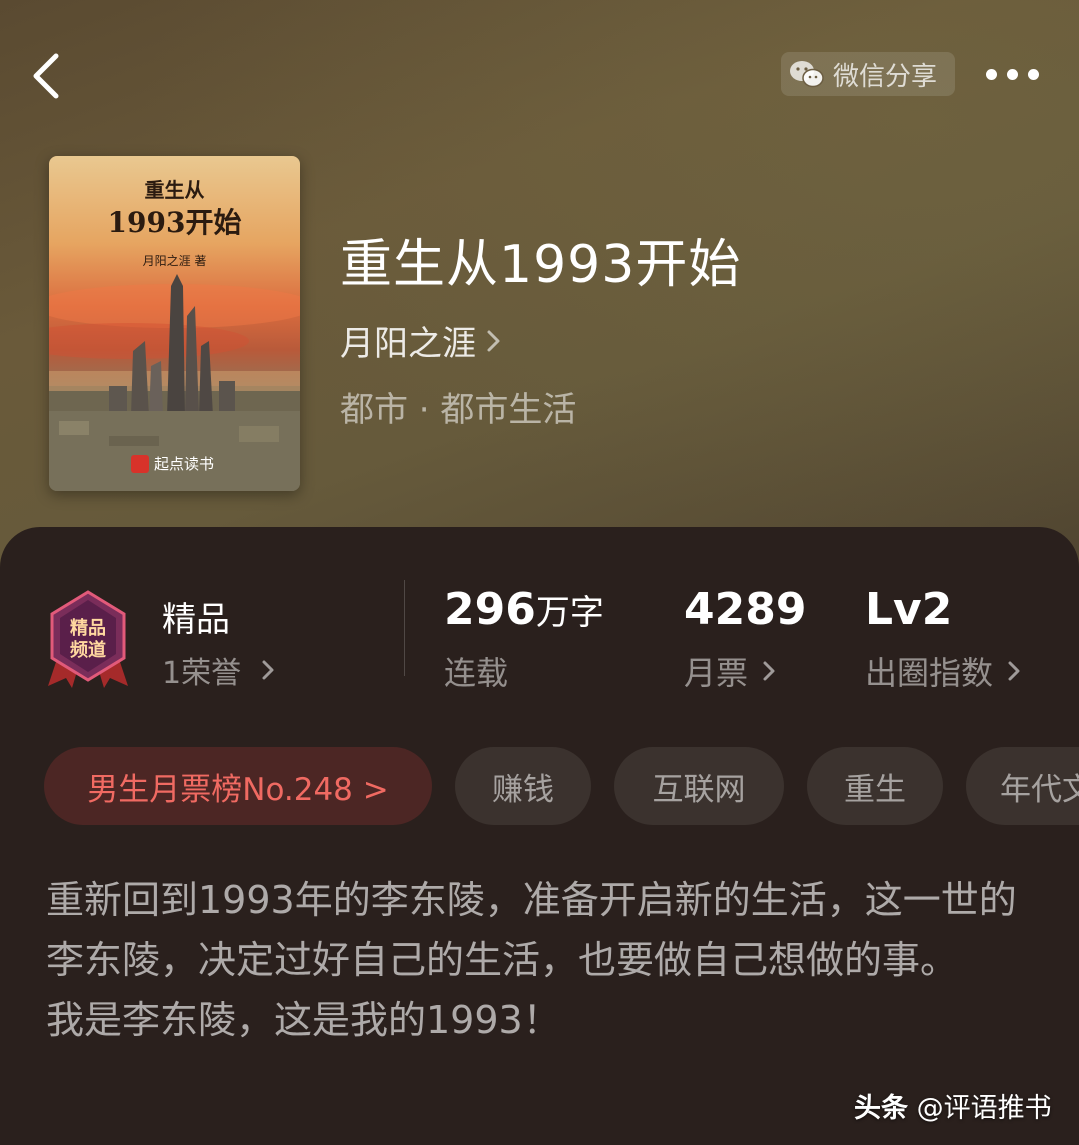 The image size is (1079, 1145). What do you see at coordinates (174, 323) in the screenshot?
I see `book-cover: 重生从 1993开始 月阳之涯 著 起点读书` at bounding box center [174, 323].